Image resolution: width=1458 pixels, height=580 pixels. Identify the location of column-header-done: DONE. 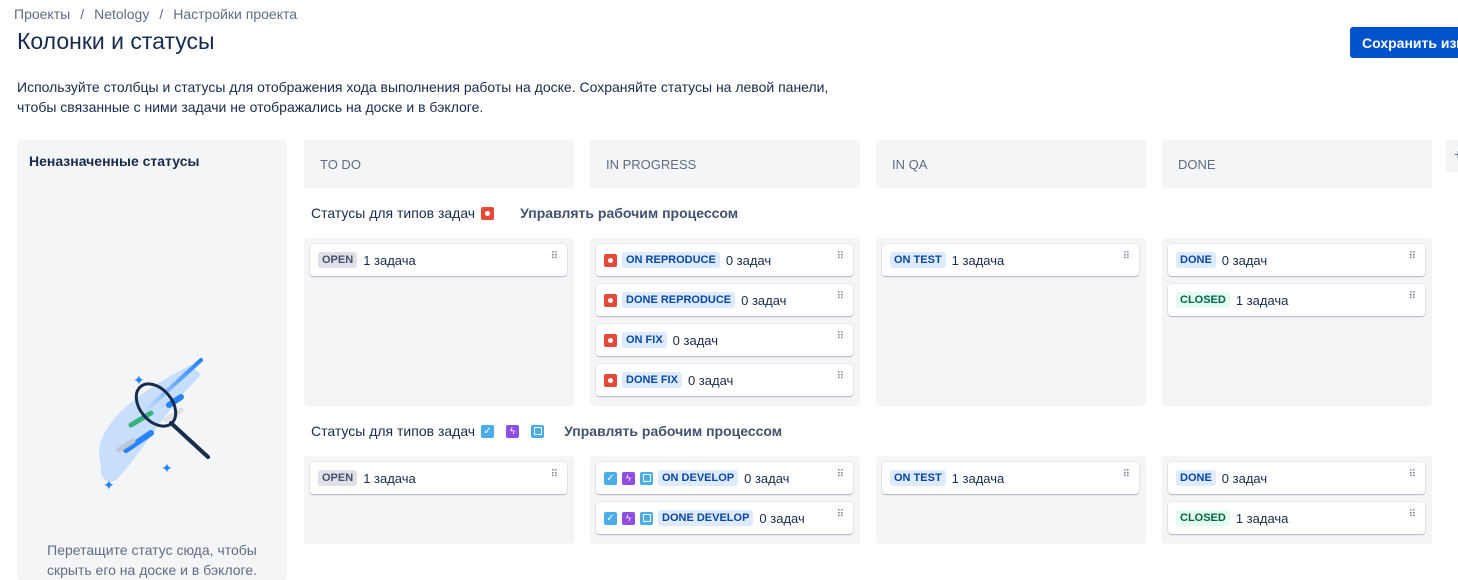
(1297, 164).